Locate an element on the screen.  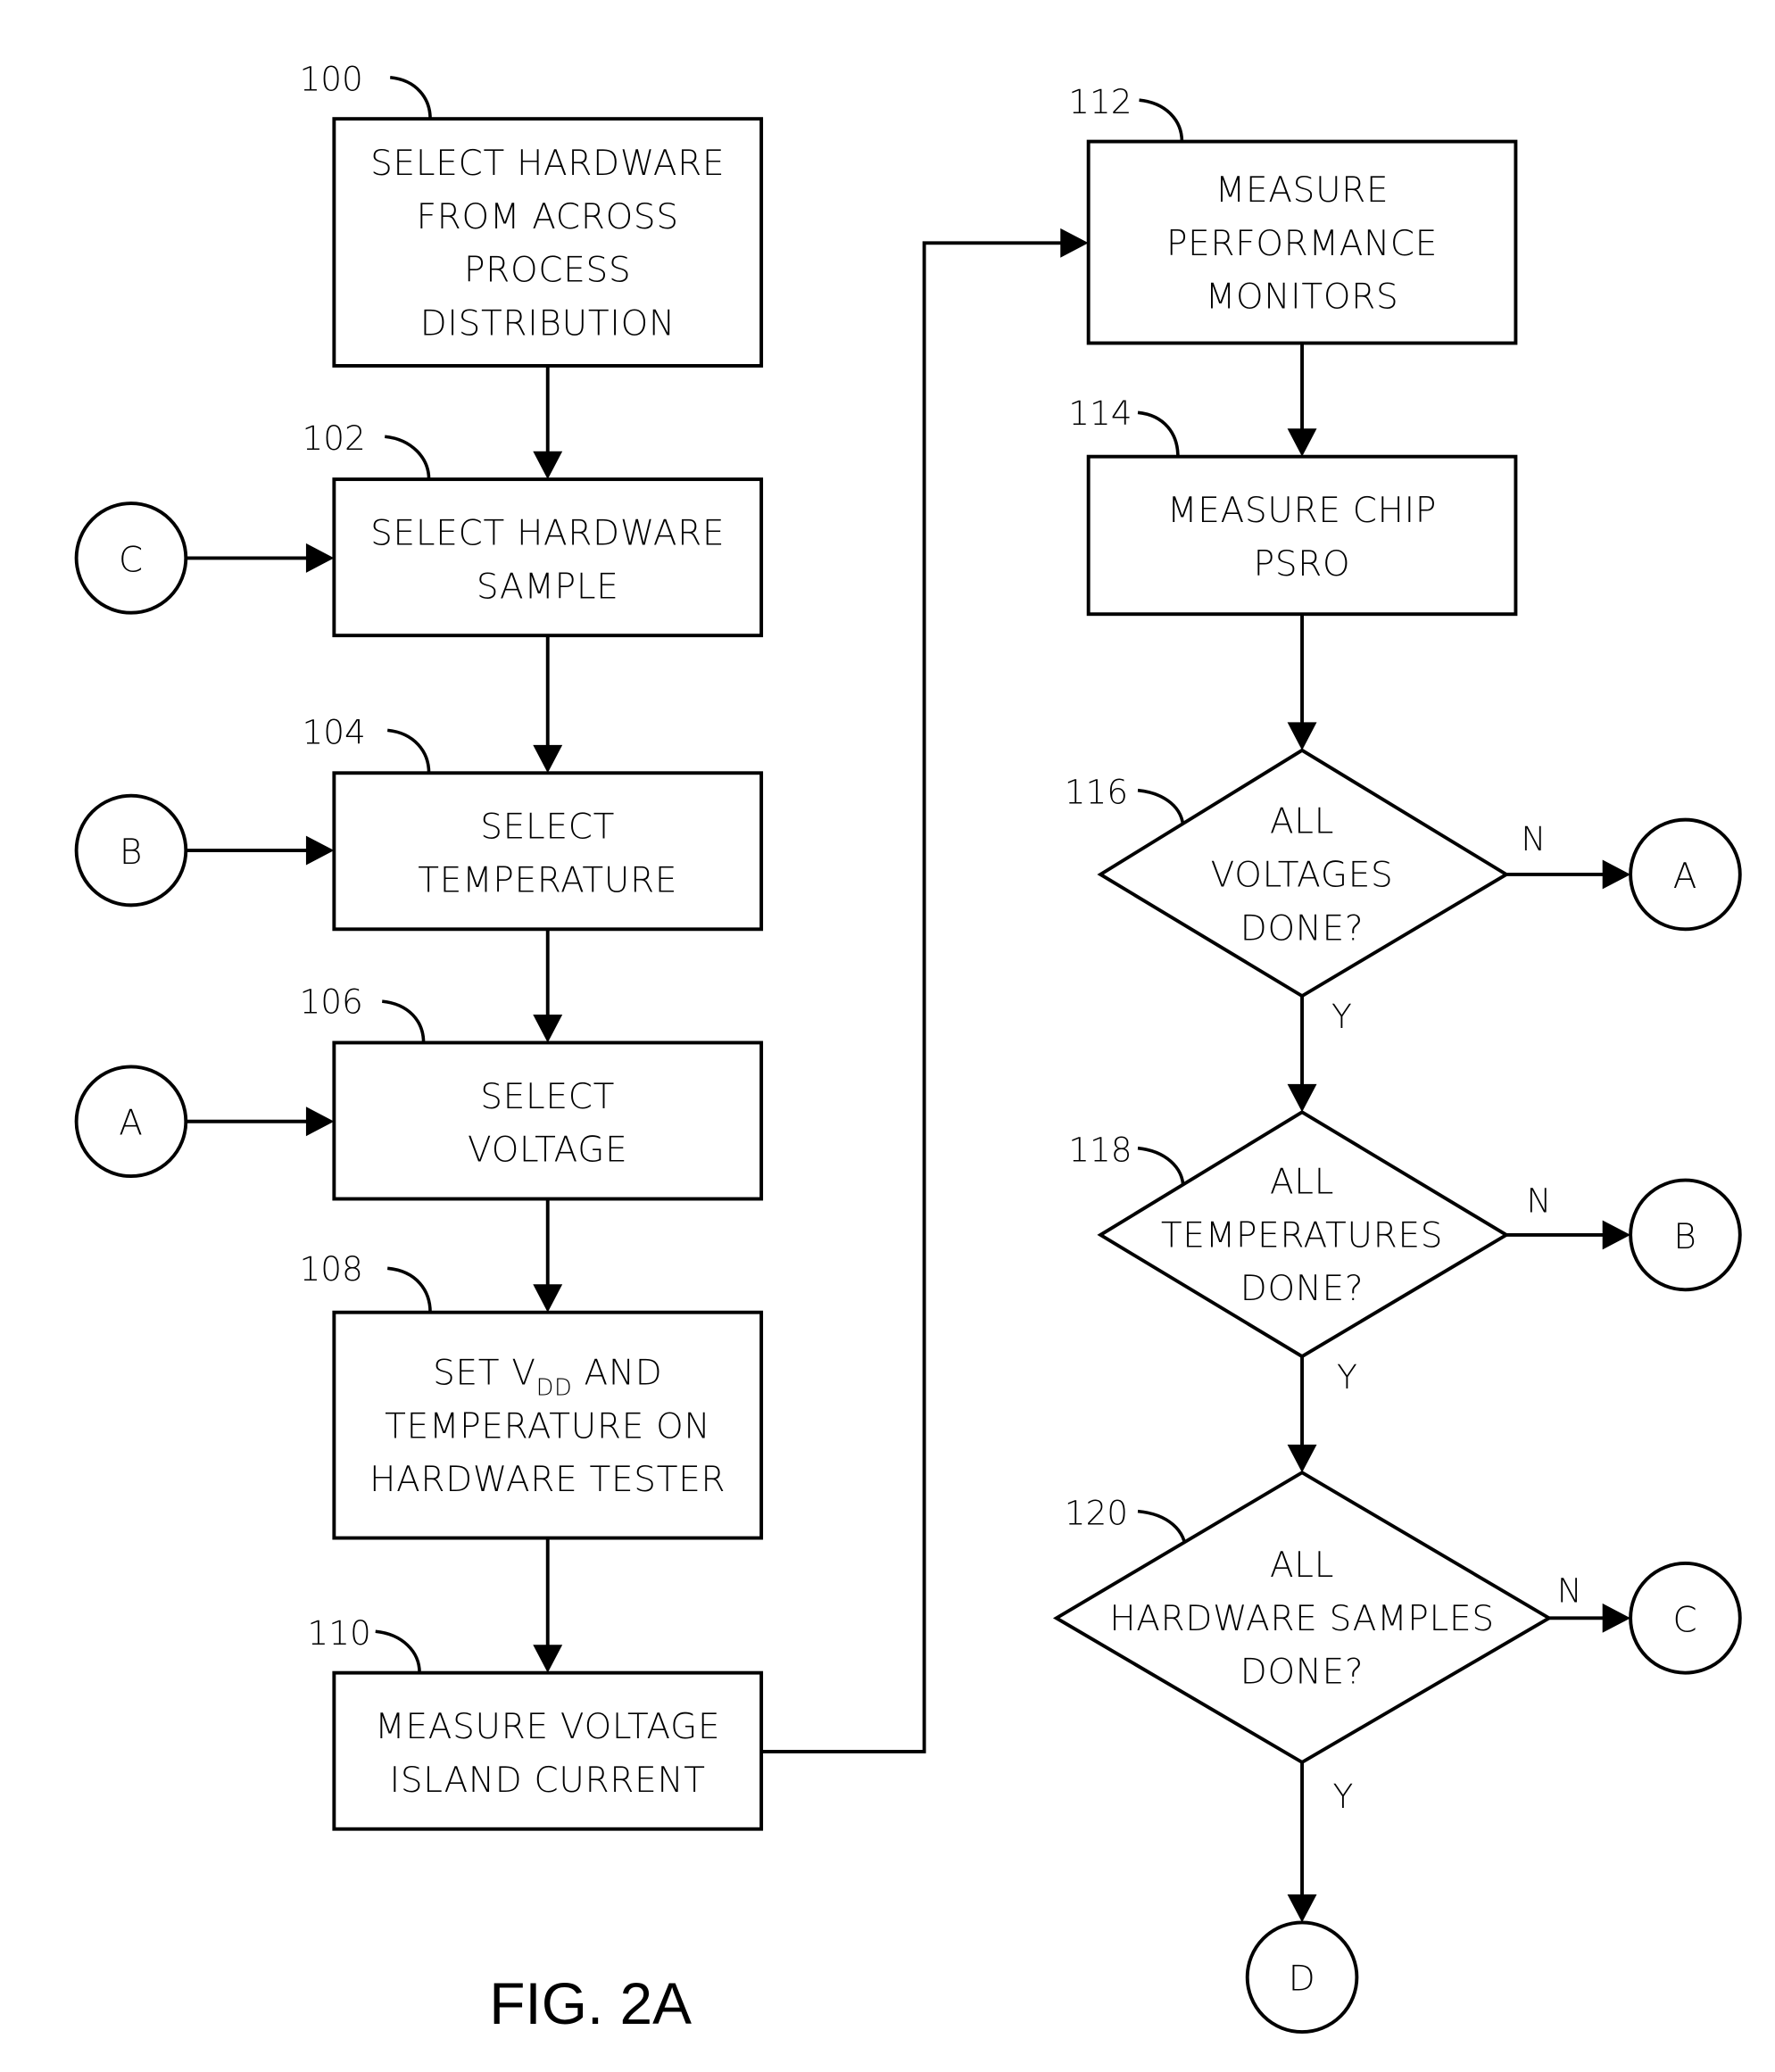
step-102: 102 SELECT HARDWARE SAMPLE is located at coordinates (533, 528).